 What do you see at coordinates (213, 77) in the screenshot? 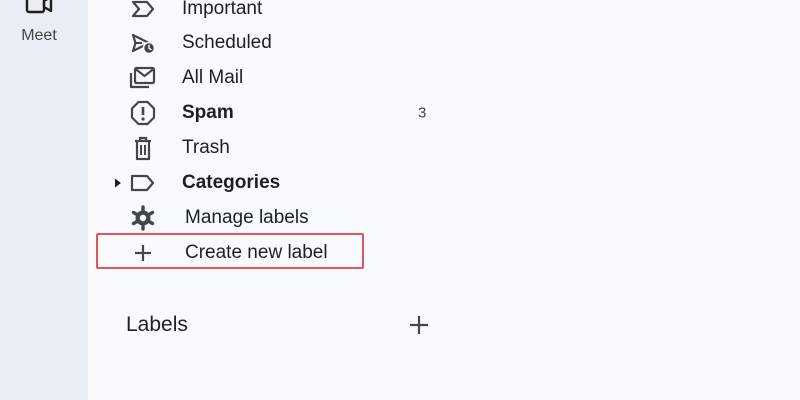
I see `nav-item-label: All Mail` at bounding box center [213, 77].